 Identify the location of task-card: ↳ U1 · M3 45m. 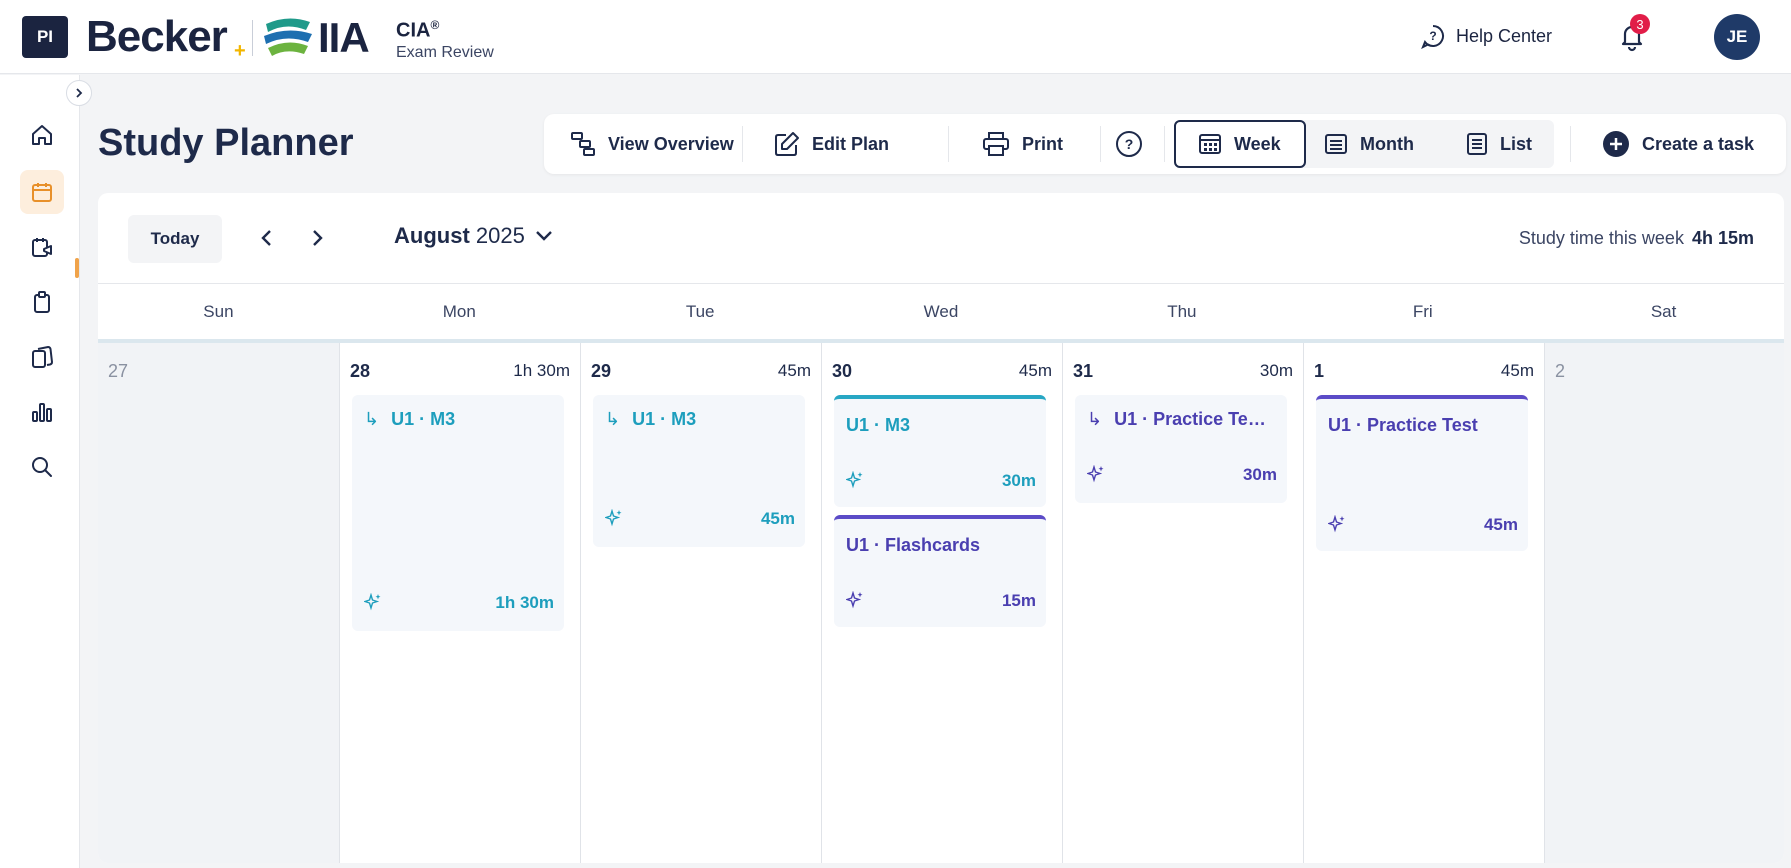
(699, 471).